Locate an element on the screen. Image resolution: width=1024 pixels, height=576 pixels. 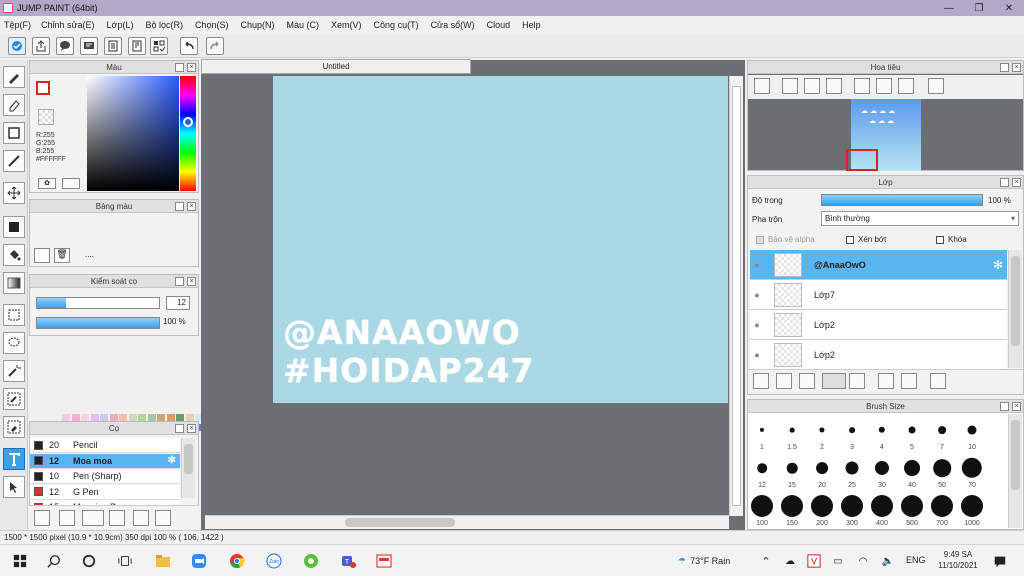
layer-folder-icon is located at coordinates (857, 381).